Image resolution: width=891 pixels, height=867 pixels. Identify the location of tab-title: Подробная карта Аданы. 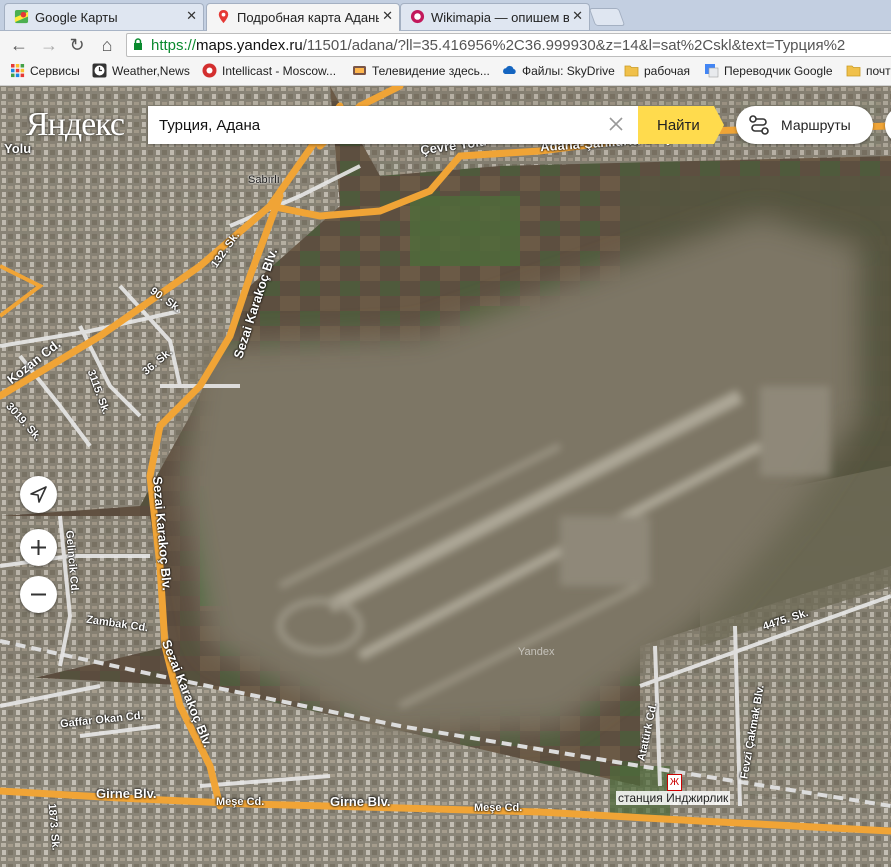
(308, 17).